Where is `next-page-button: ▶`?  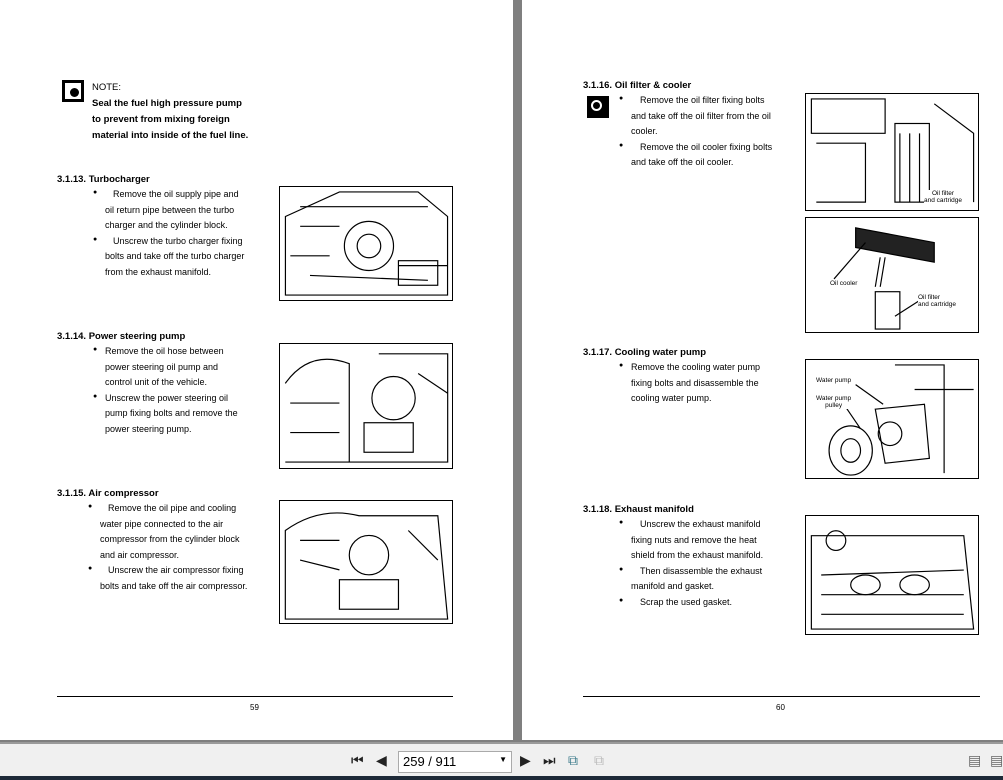
next-page-button: ▶ is located at coordinates (525, 760).